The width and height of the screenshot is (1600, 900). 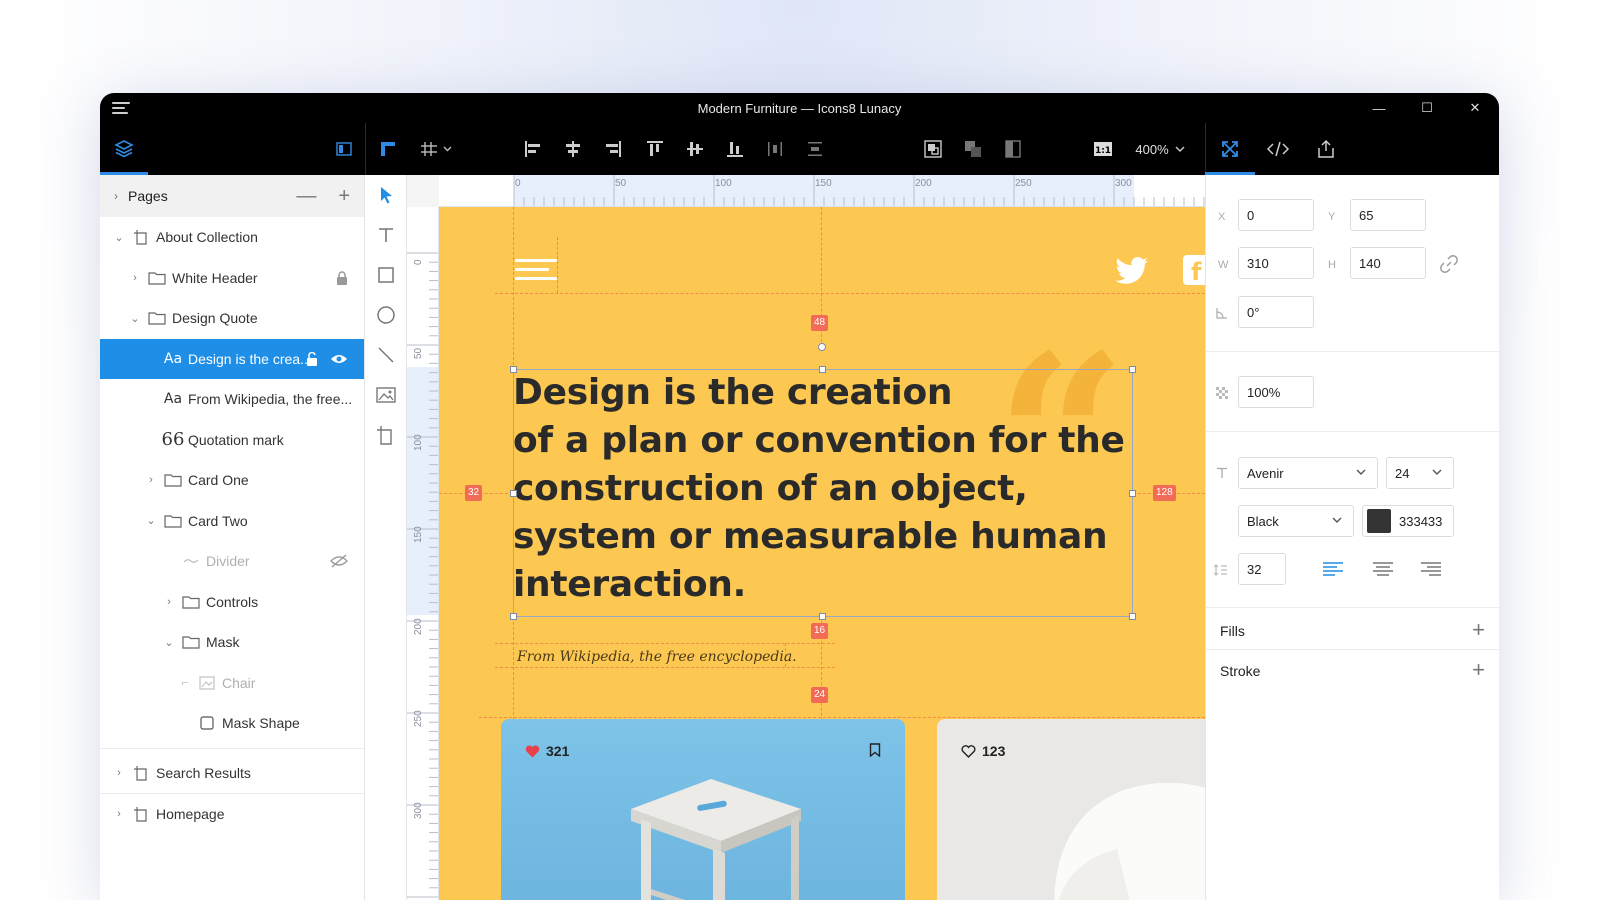 What do you see at coordinates (1379, 108) in the screenshot?
I see `minimize-button: —` at bounding box center [1379, 108].